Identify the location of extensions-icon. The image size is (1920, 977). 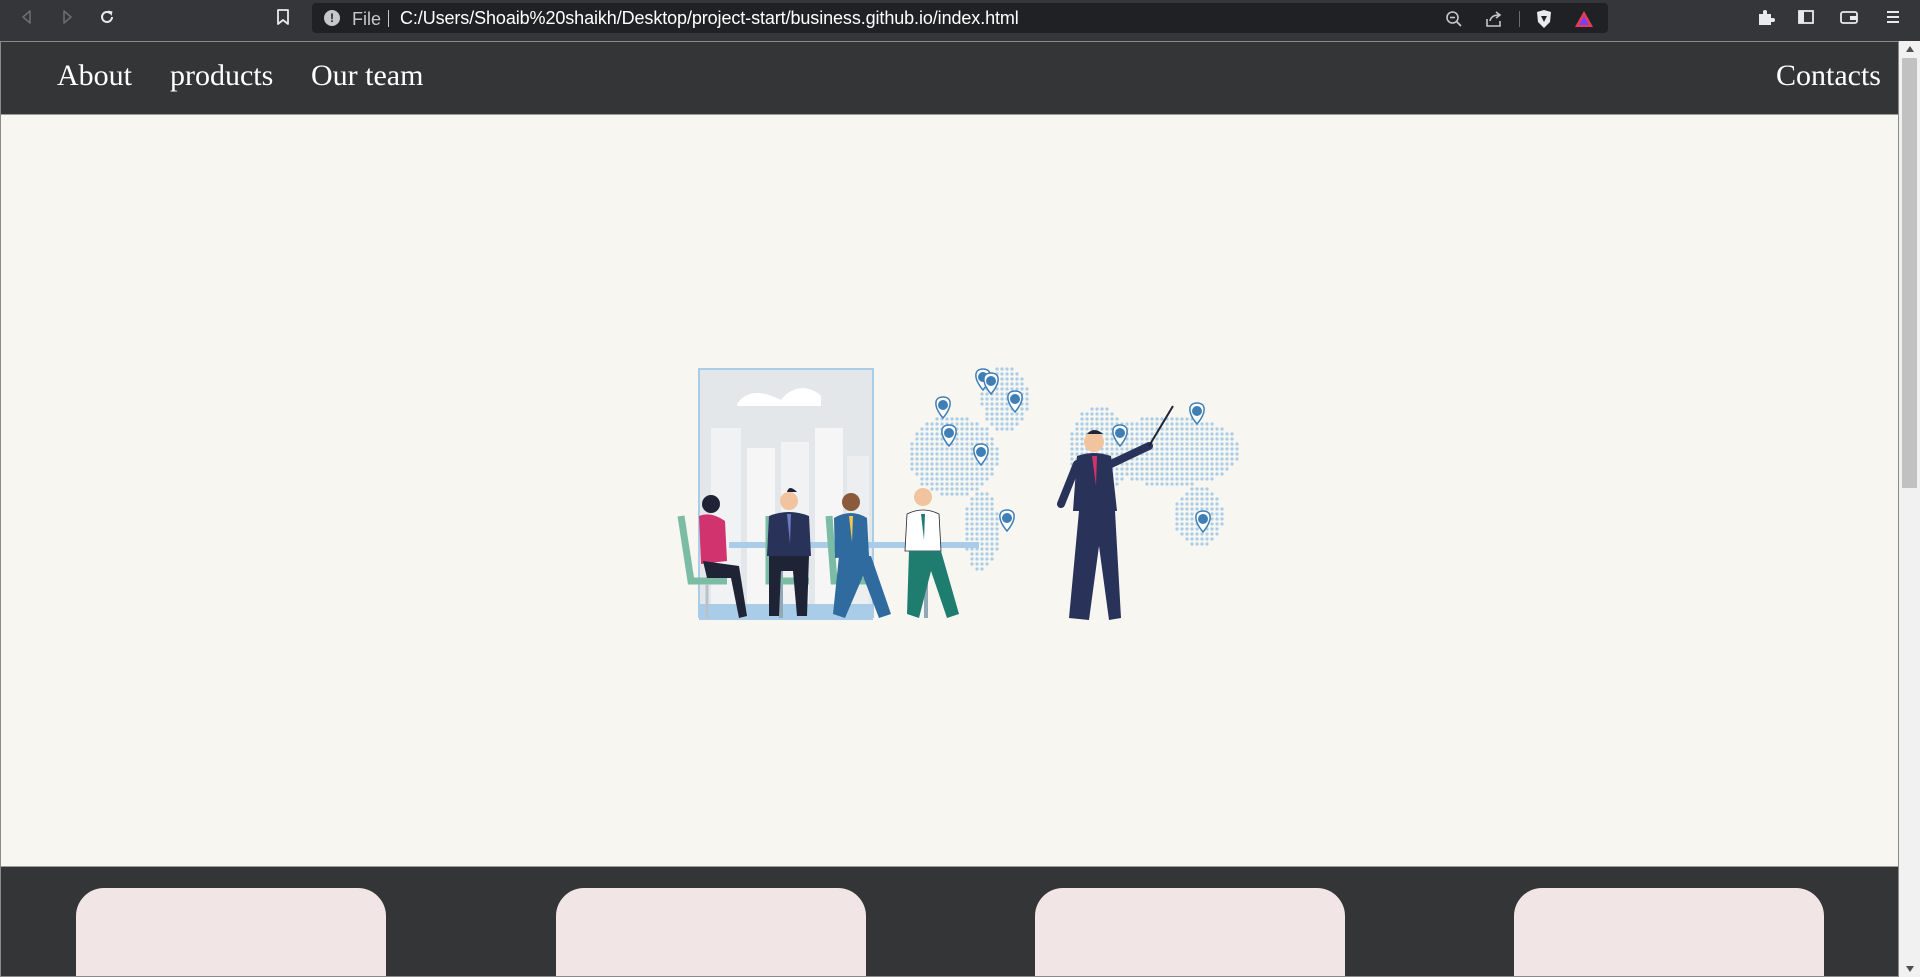
(1767, 17).